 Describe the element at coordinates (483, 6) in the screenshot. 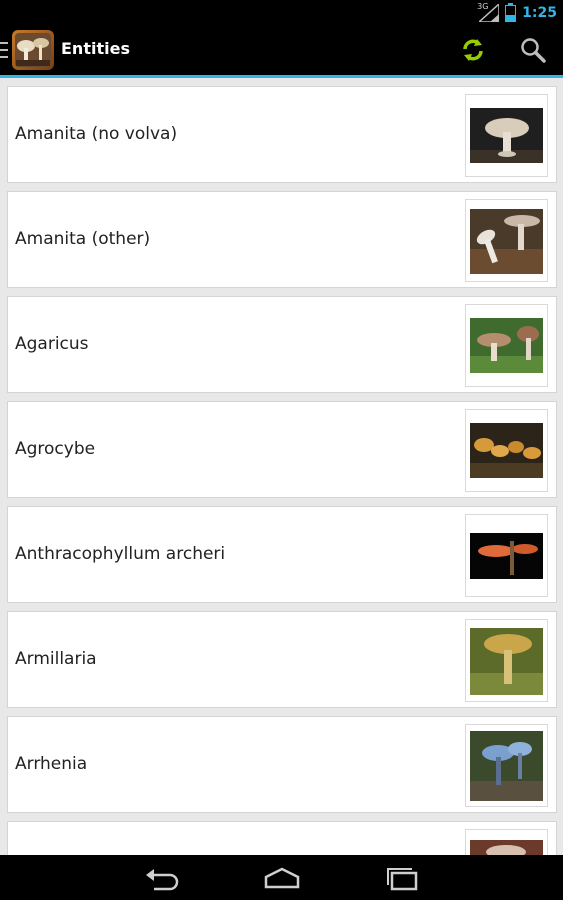

I see `network-type: 3G` at that location.